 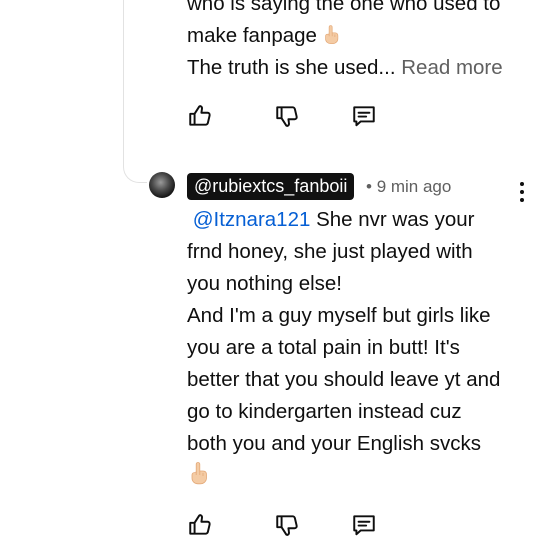 What do you see at coordinates (334, 443) in the screenshot?
I see `comment-line: both you and your English svcks` at bounding box center [334, 443].